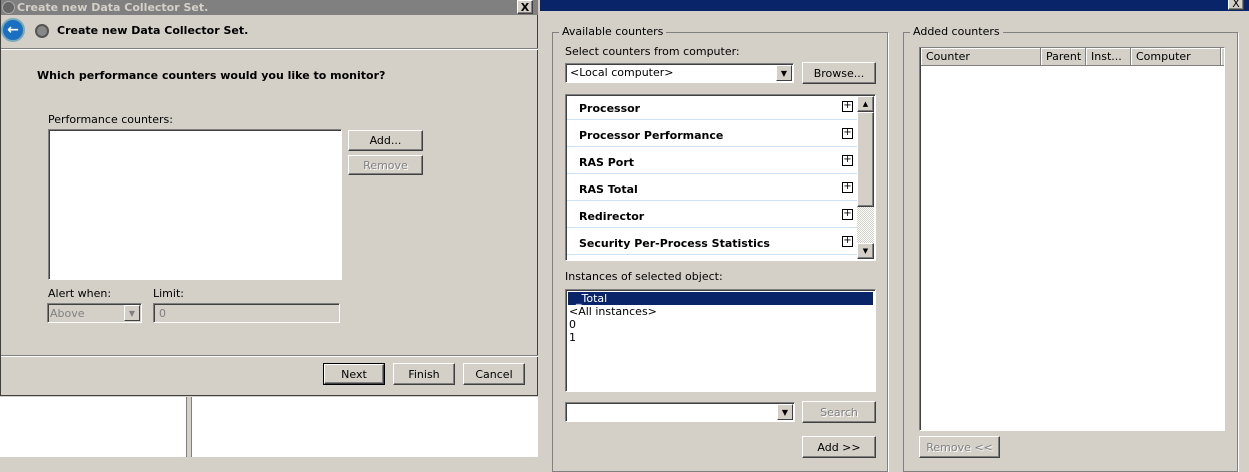 The height and width of the screenshot is (472, 1249). Describe the element at coordinates (494, 374) in the screenshot. I see `cancel-button: Cancel` at that location.